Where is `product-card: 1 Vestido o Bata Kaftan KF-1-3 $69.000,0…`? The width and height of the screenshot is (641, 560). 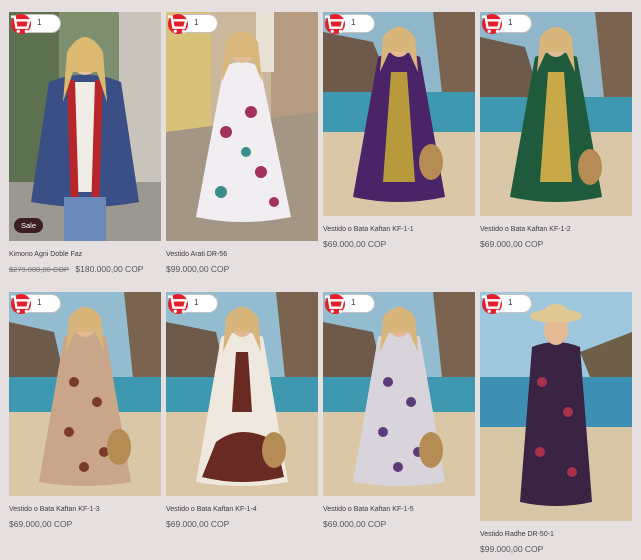
product-card: 1 Vestido o Bata Kaftan KF-1-3 $69.000,0… is located at coordinates (85, 410).